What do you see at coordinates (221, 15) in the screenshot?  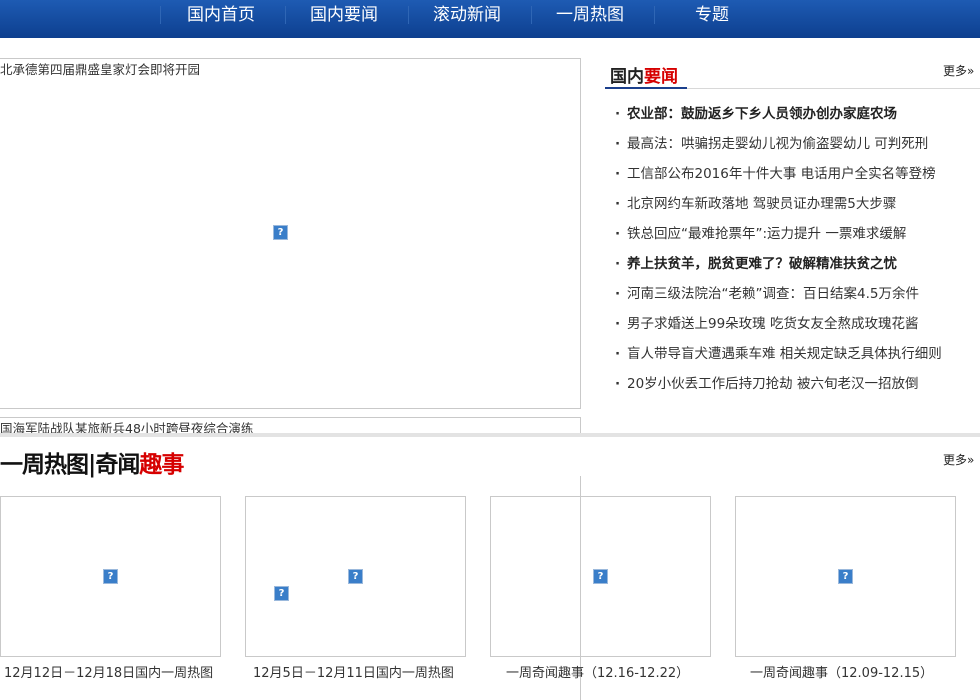 I see `nav-item-domestic-home: 国内首页` at bounding box center [221, 15].